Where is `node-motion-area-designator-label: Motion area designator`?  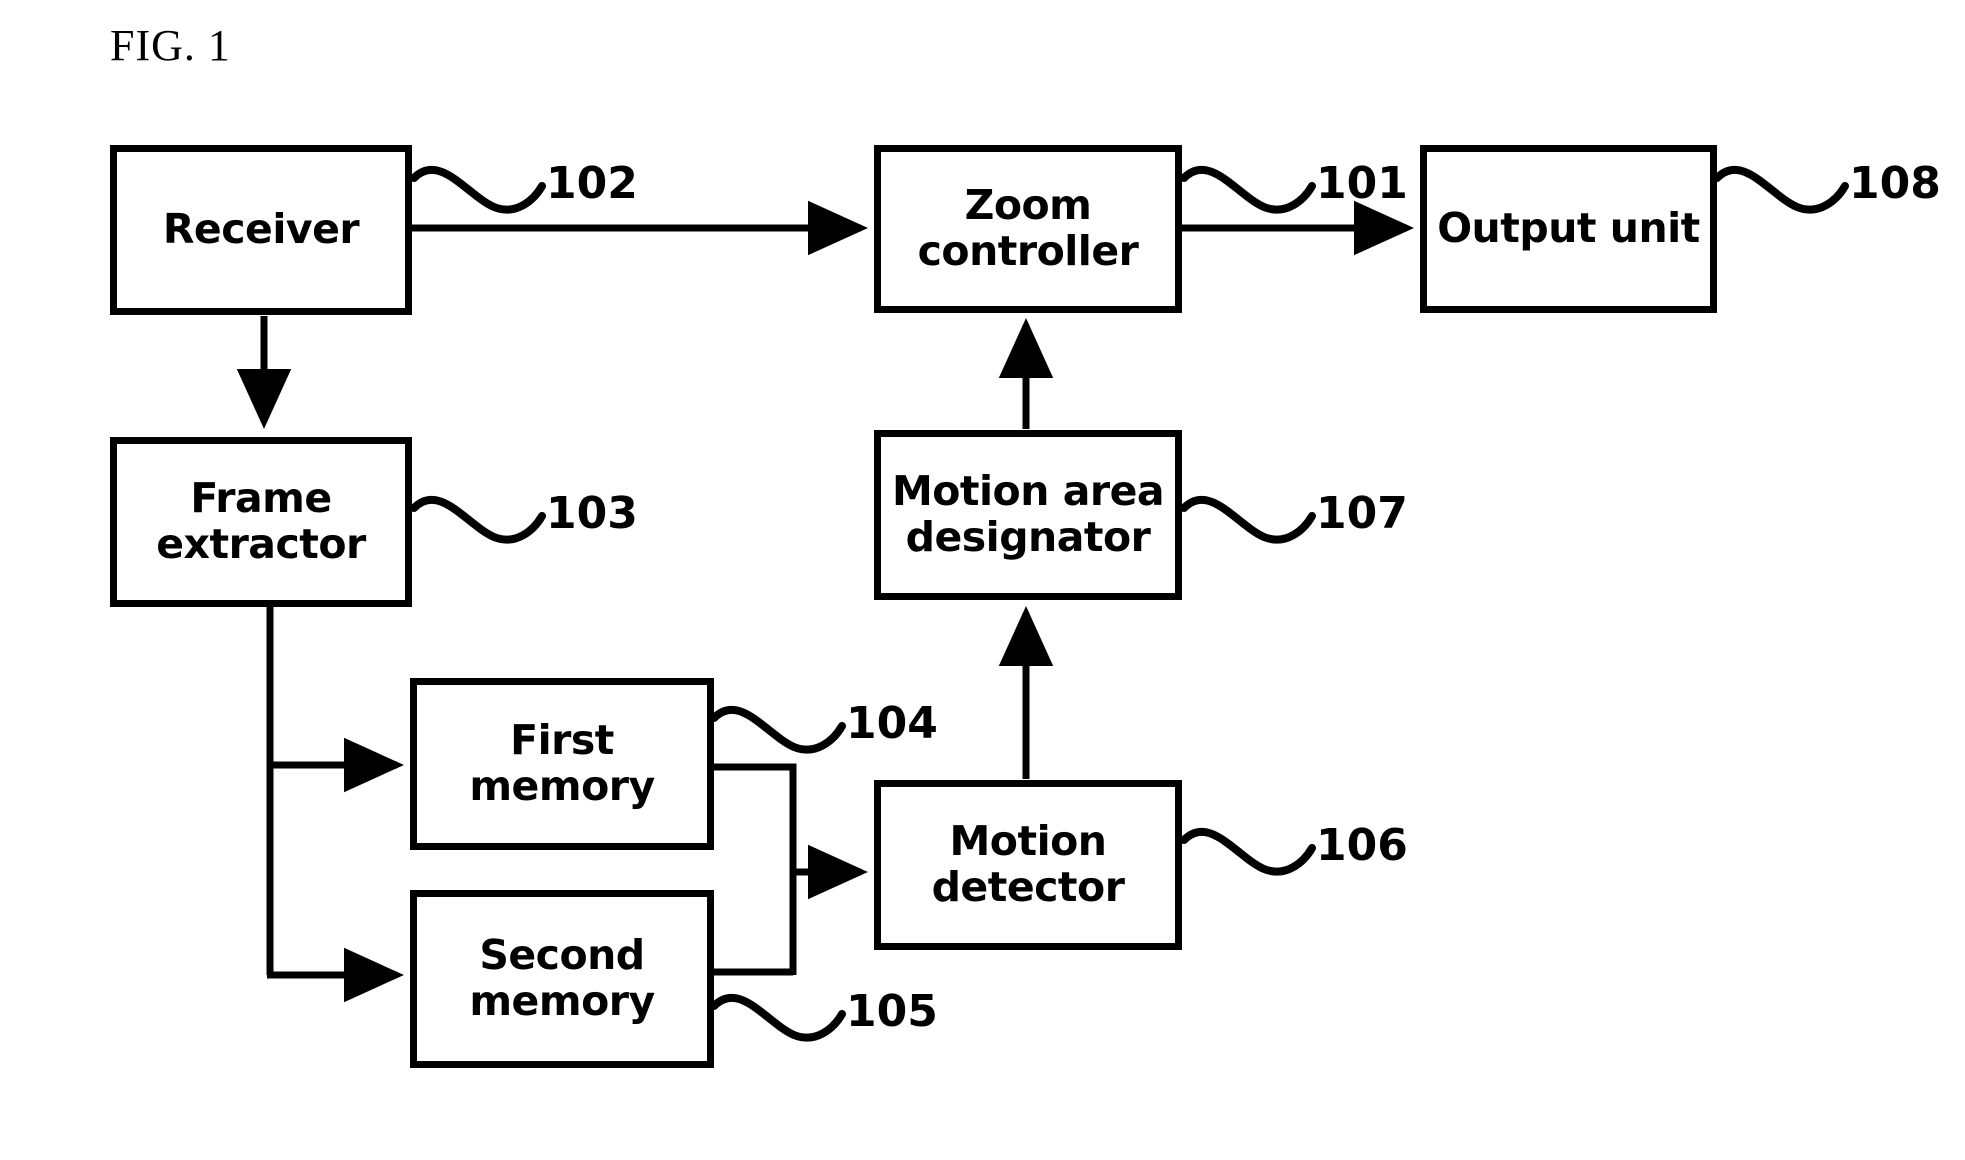
node-motion-area-designator-label: Motion area designator is located at coordinates (1028, 514).